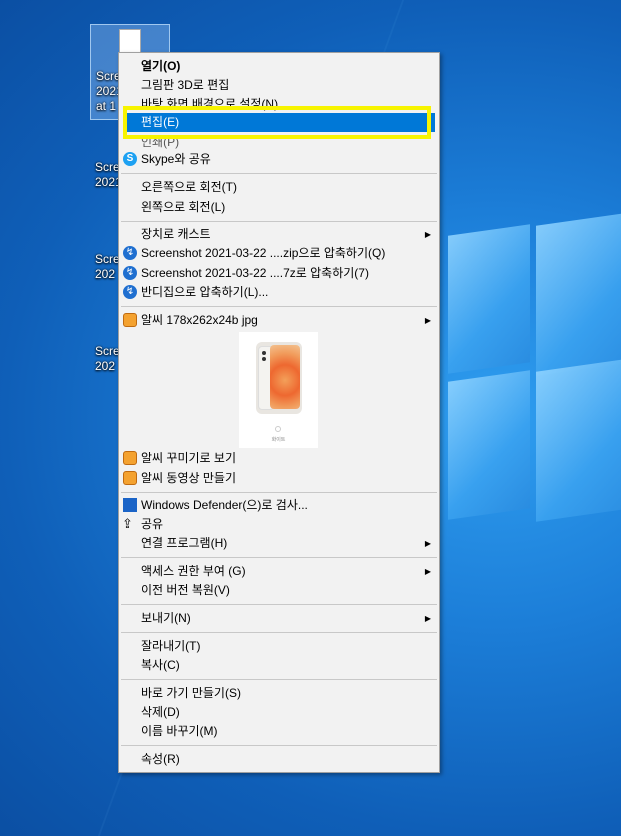  I want to click on menu-item-properties: 속성(R), so click(279, 759).